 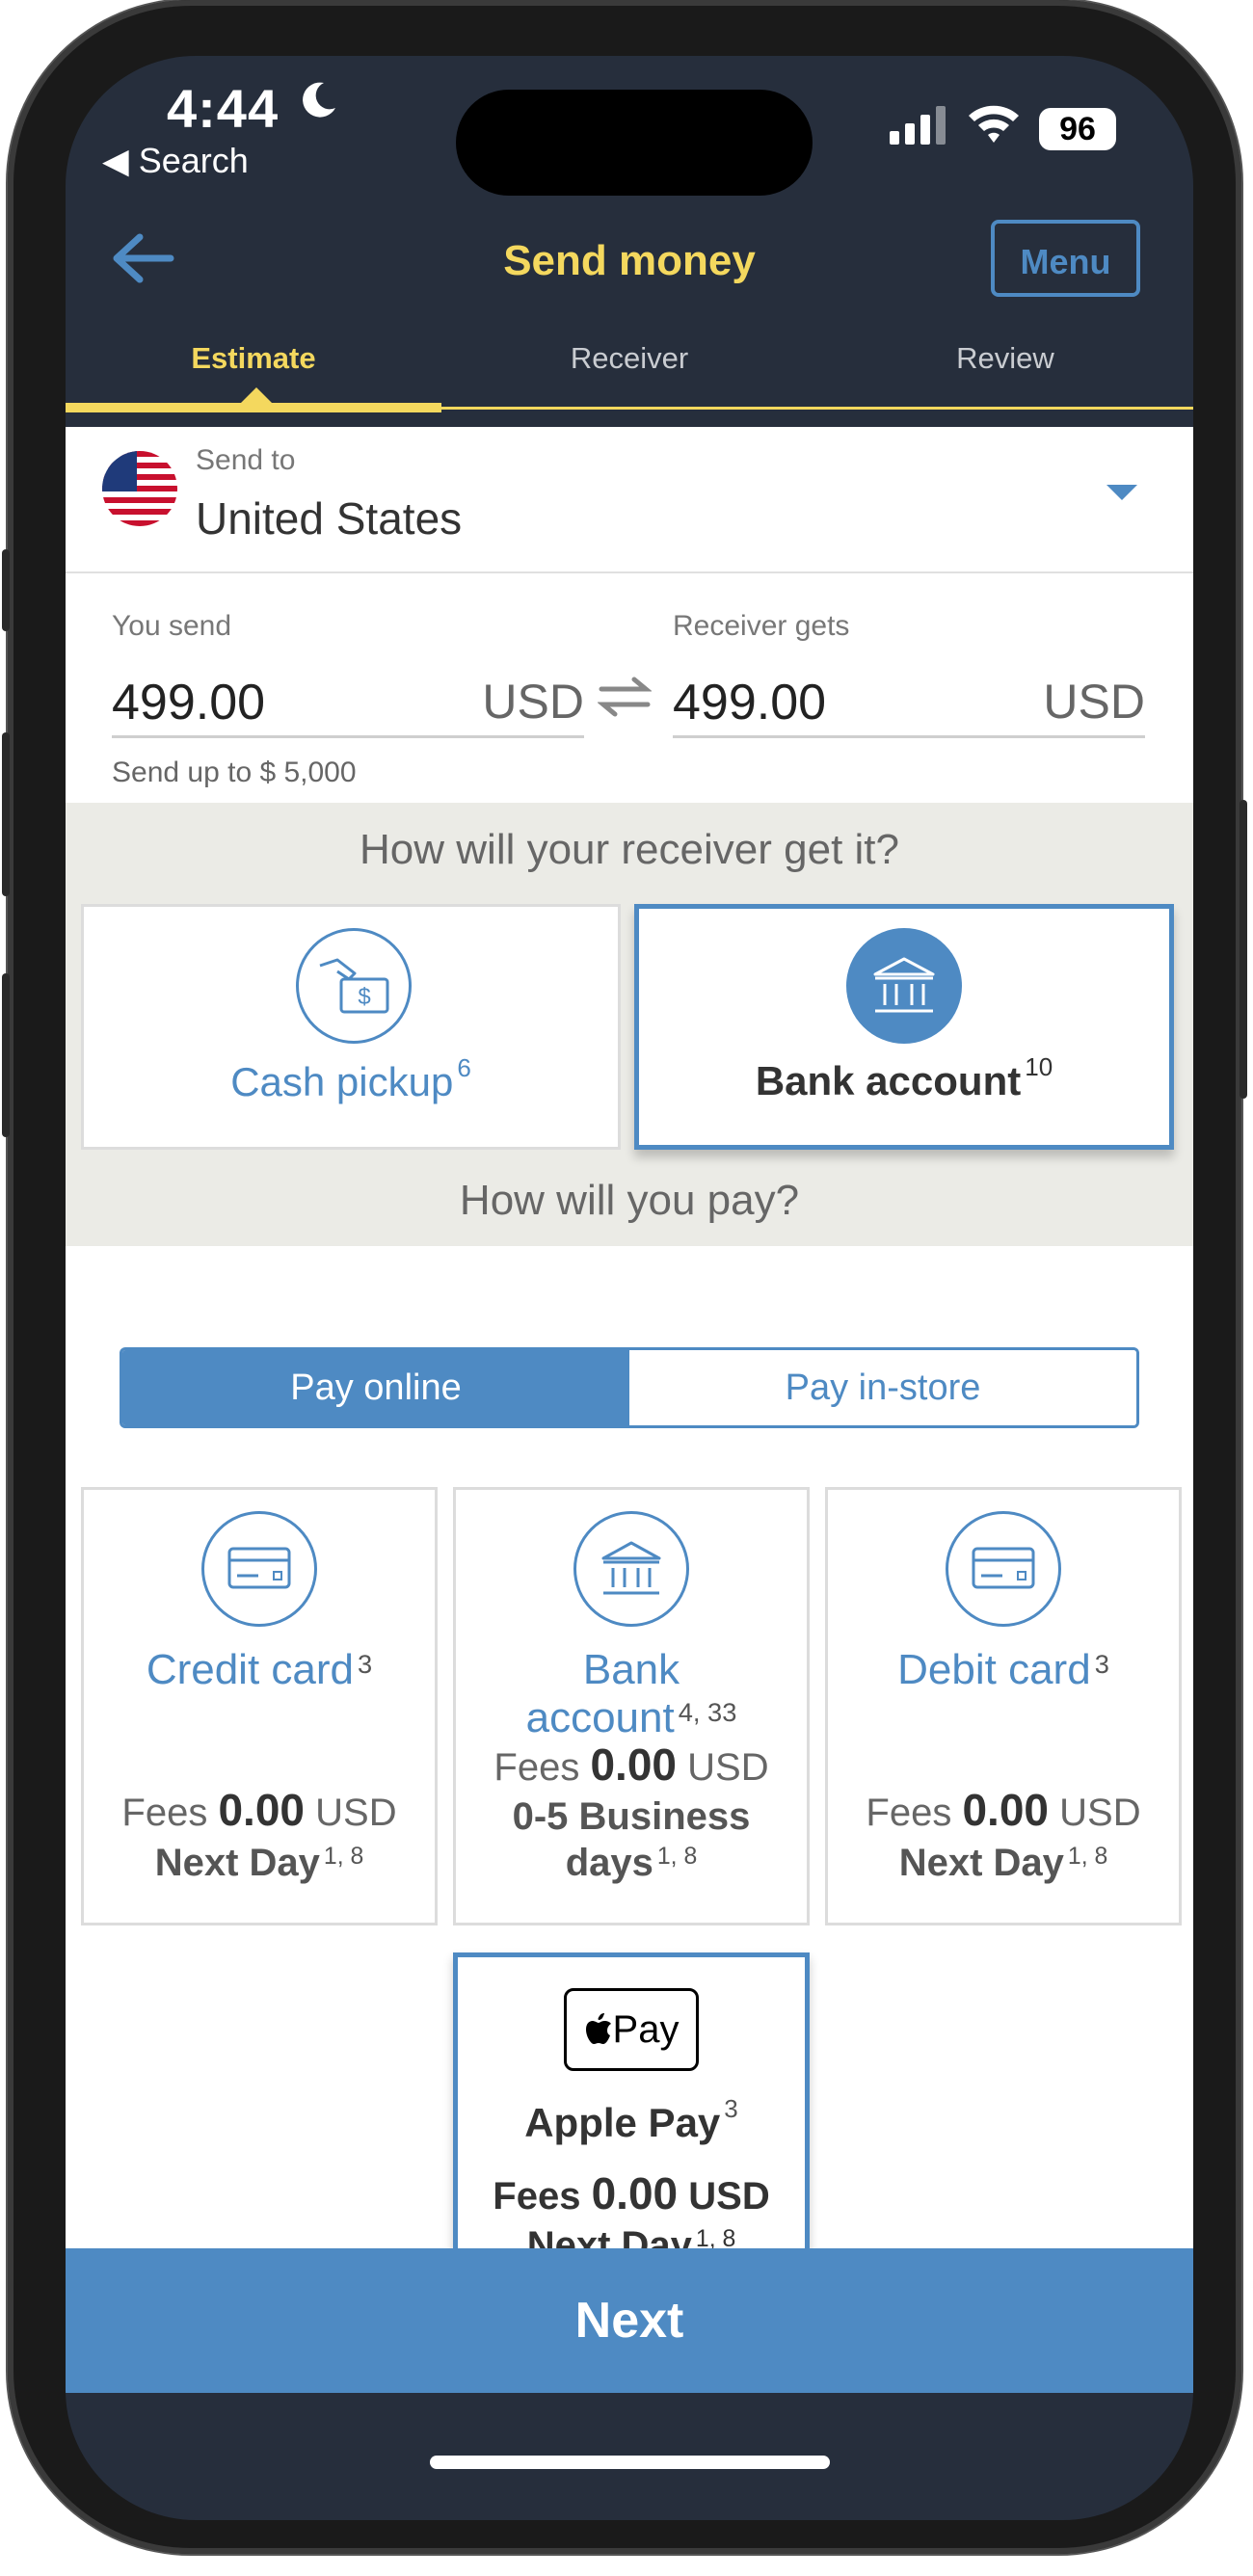 What do you see at coordinates (253, 350) in the screenshot?
I see `tab-estimate: Estimate` at bounding box center [253, 350].